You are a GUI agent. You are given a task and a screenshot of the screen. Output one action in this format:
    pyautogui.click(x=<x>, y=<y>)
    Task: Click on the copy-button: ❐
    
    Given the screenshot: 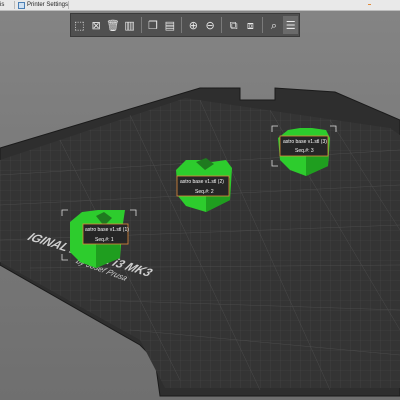 What is the action you would take?
    pyautogui.click(x=153, y=25)
    